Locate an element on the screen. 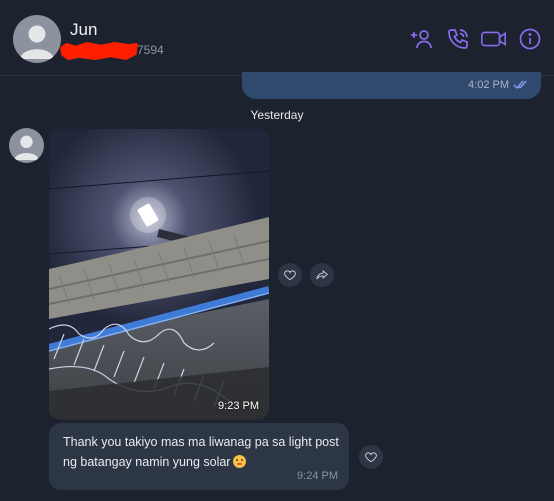 Image resolution: width=554 pixels, height=501 pixels. add-contact-icon is located at coordinates (421, 39).